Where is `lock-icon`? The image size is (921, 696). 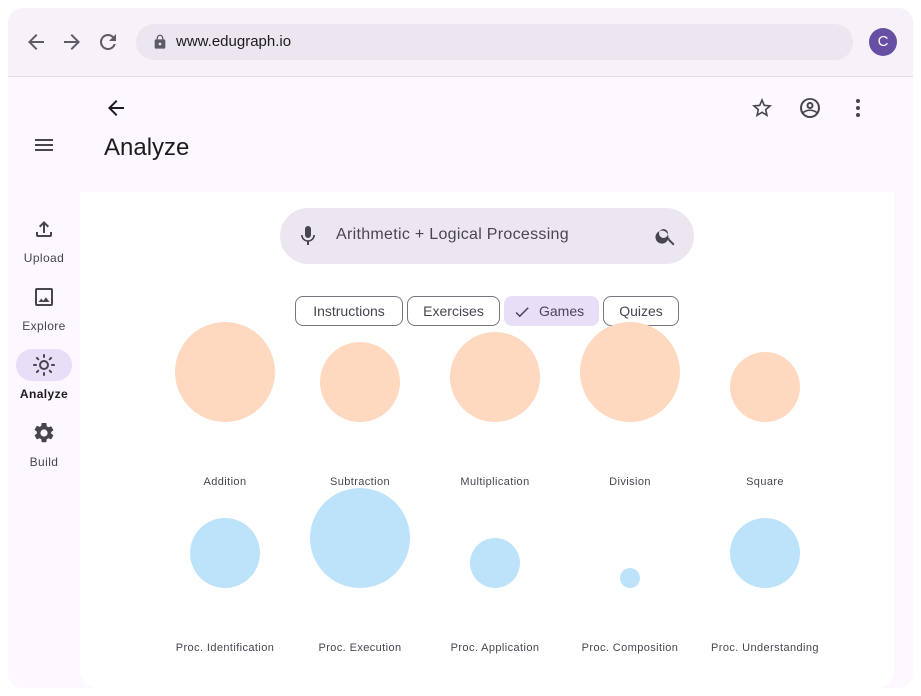 lock-icon is located at coordinates (160, 42).